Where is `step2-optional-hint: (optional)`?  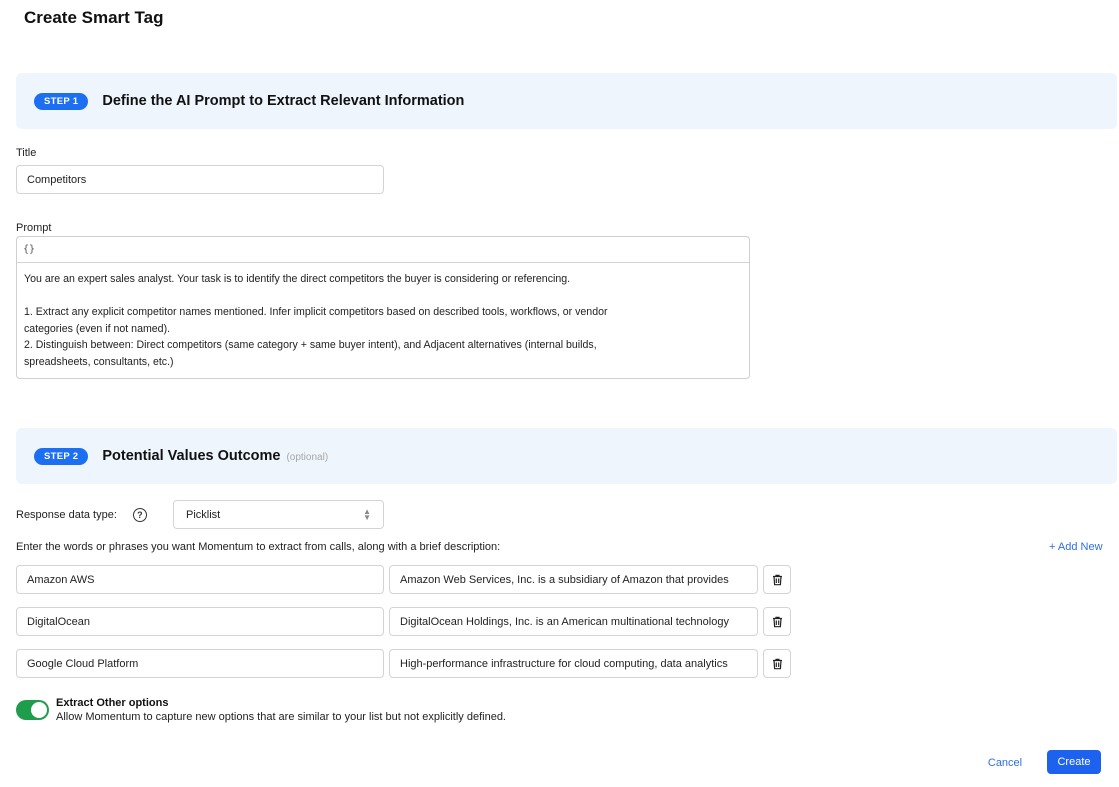 step2-optional-hint: (optional) is located at coordinates (307, 457).